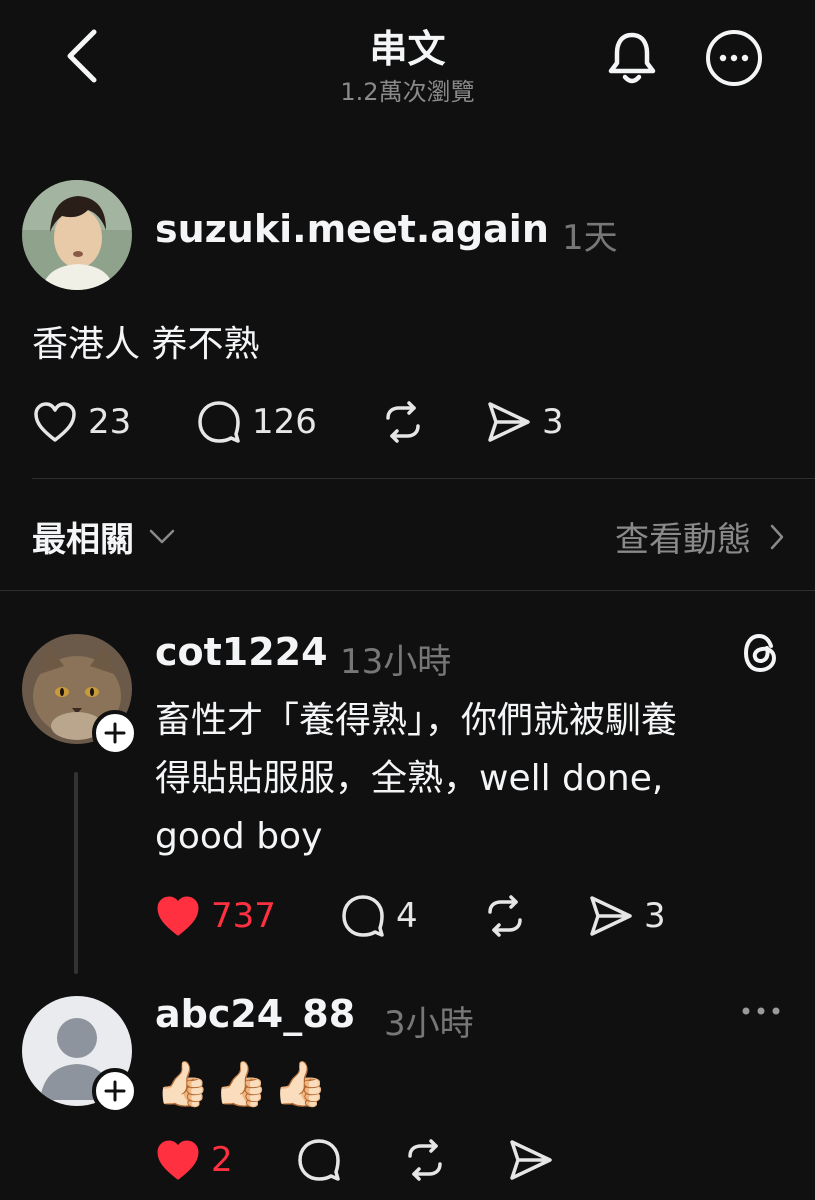 The height and width of the screenshot is (1200, 815). What do you see at coordinates (222, 1160) in the screenshot?
I see `like-count: 2` at bounding box center [222, 1160].